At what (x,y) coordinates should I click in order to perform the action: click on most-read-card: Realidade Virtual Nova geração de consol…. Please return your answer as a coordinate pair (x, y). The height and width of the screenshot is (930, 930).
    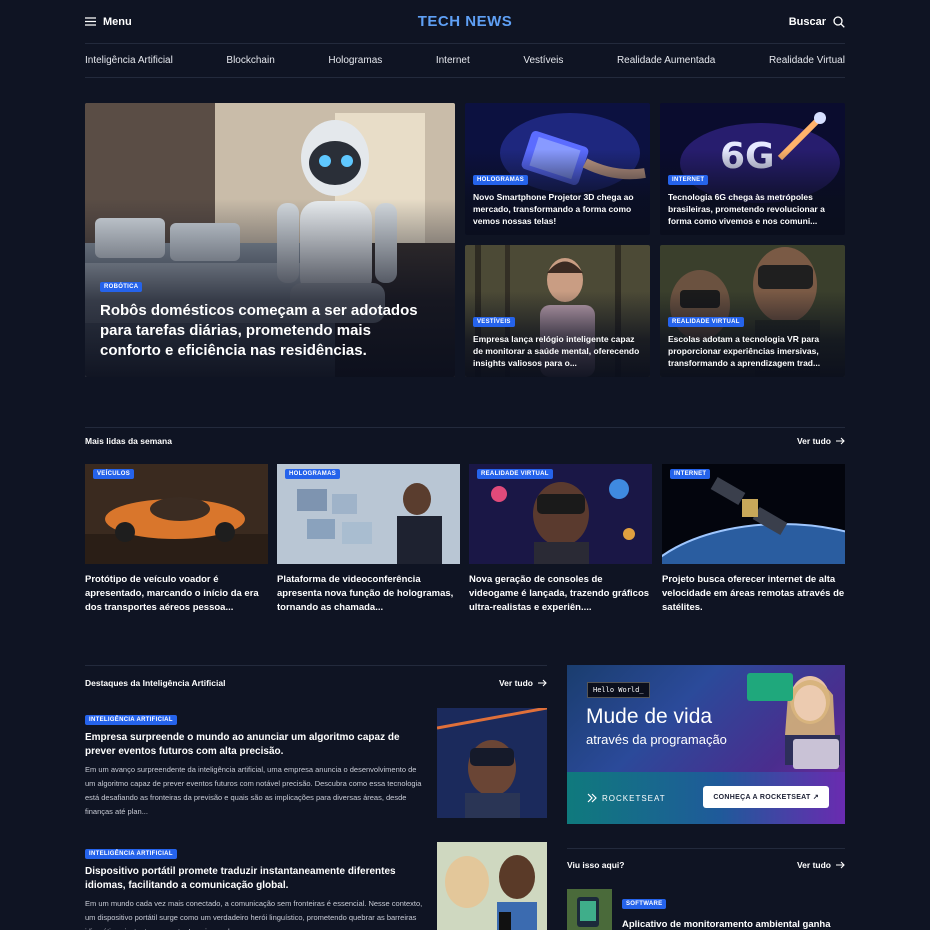
    Looking at the image, I should click on (560, 539).